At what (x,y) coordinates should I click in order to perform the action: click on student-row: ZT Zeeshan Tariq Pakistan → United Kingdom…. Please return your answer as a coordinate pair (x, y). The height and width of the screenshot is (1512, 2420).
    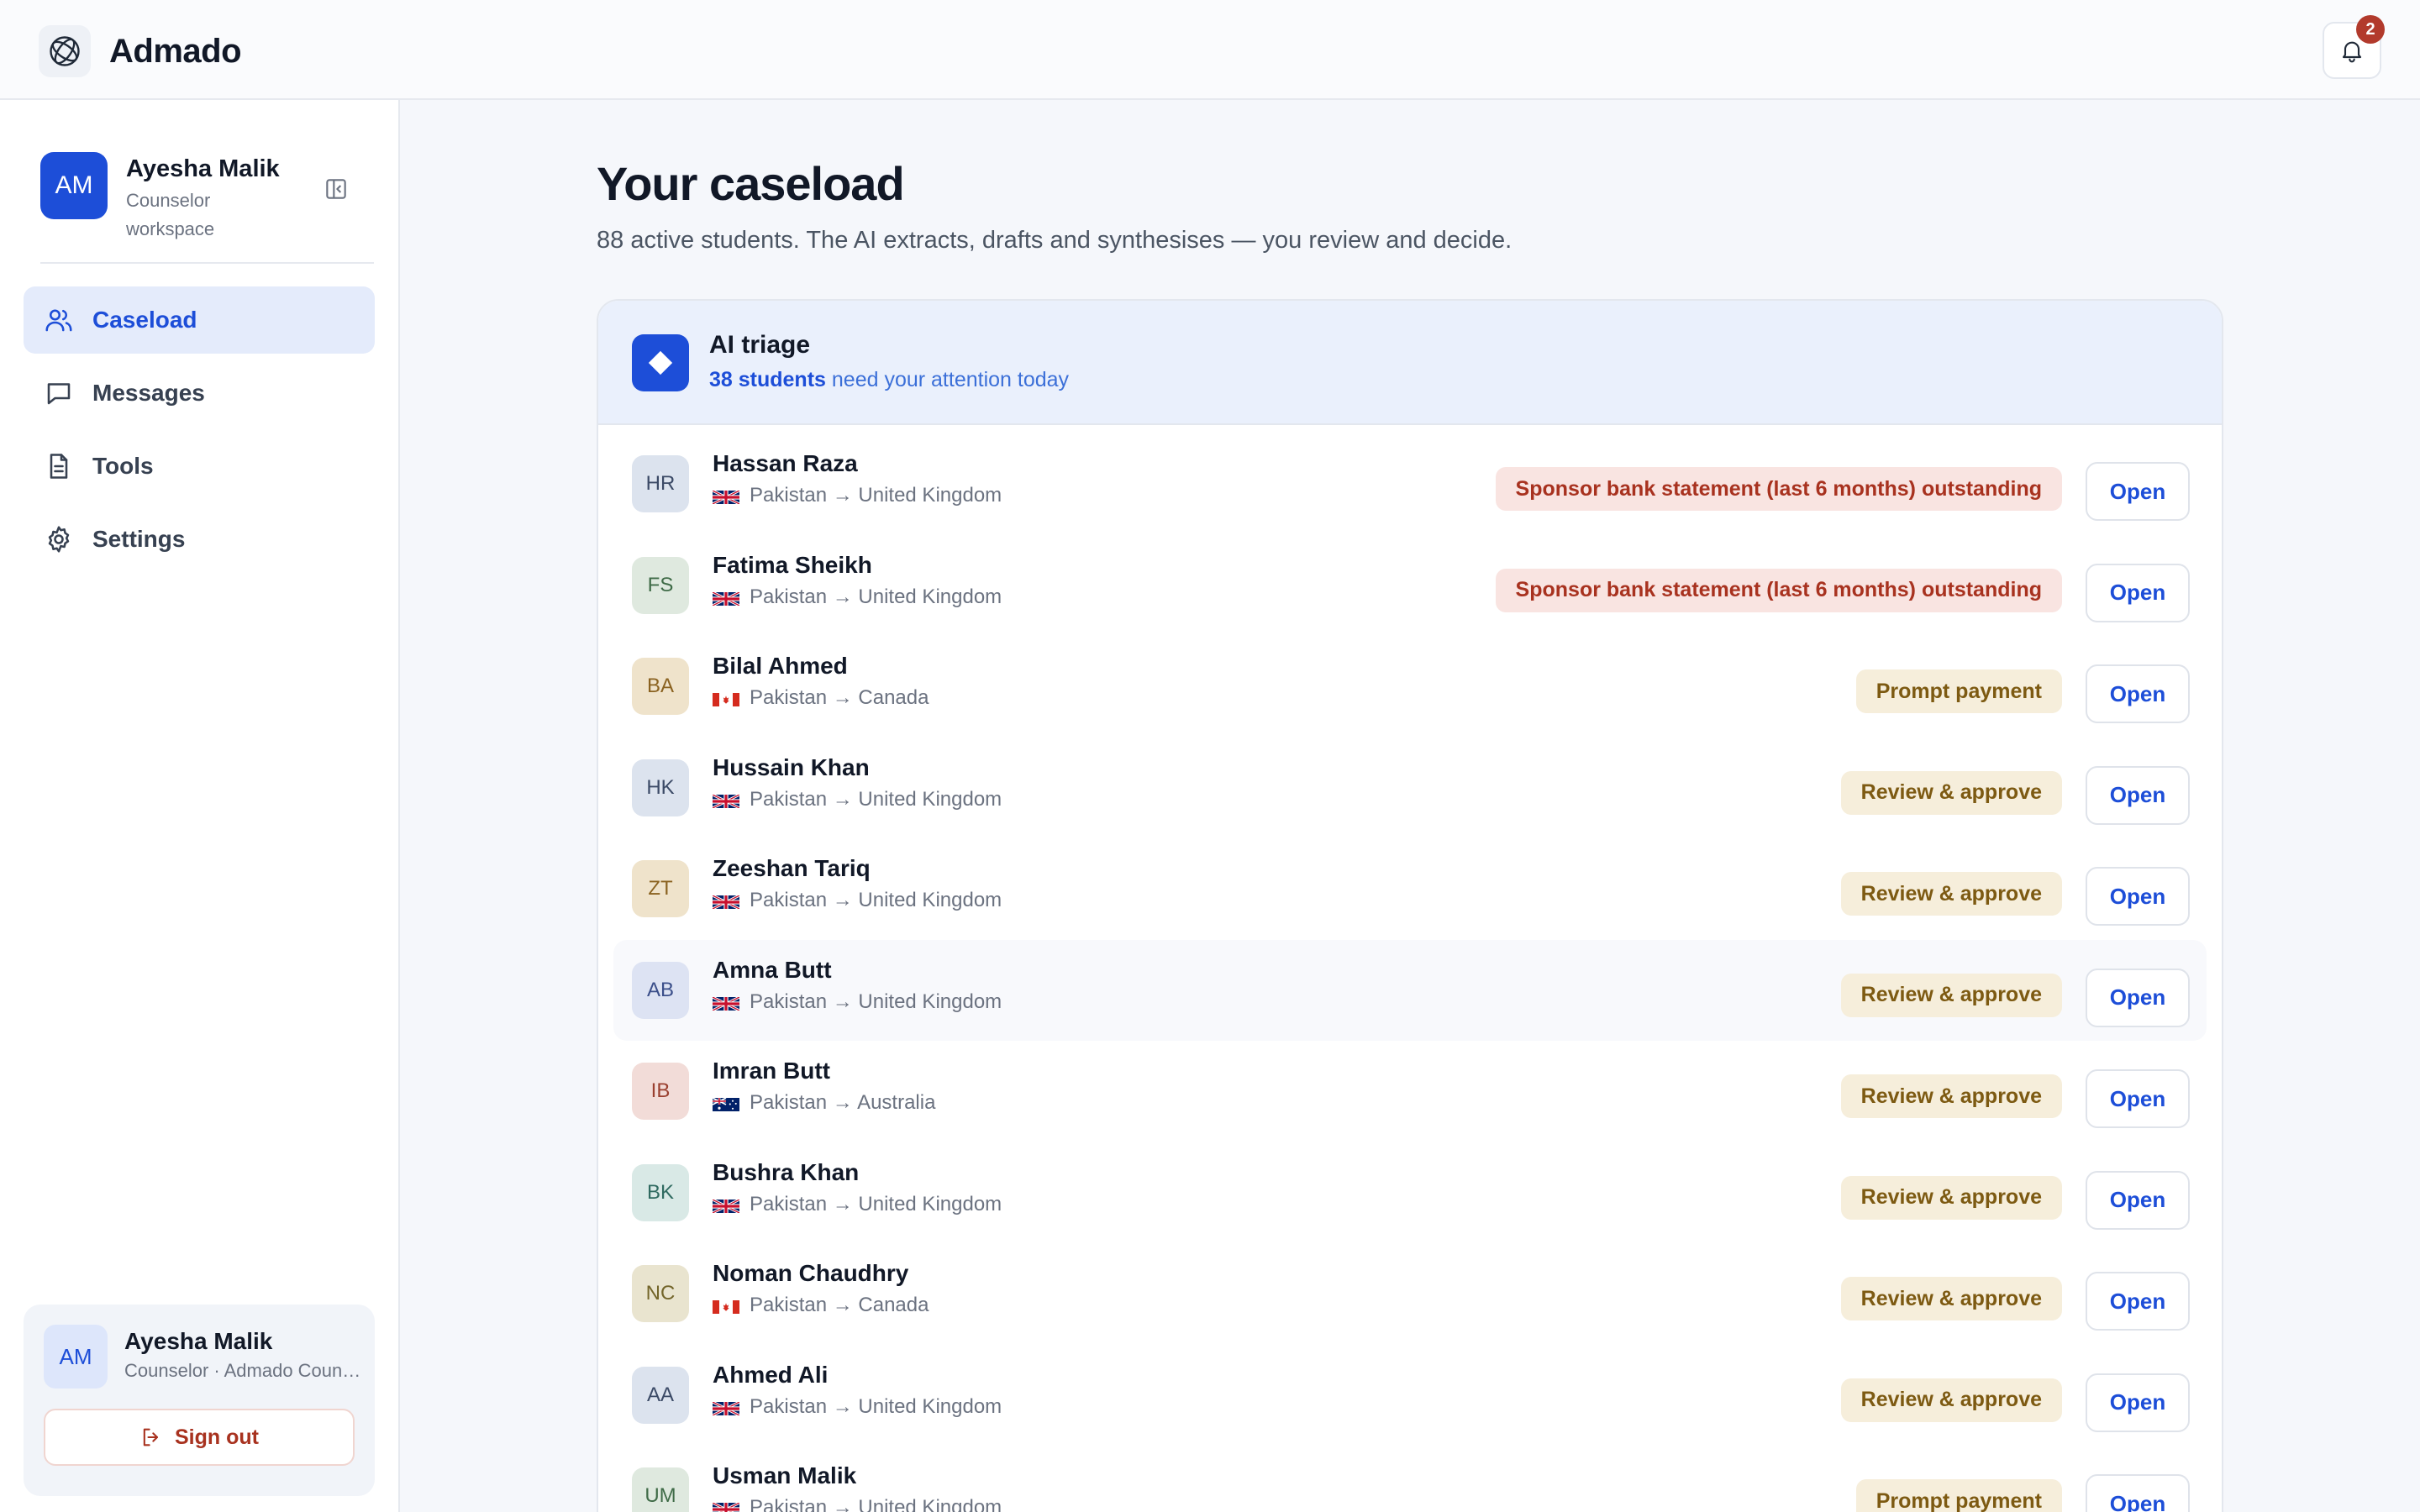
    Looking at the image, I should click on (1410, 889).